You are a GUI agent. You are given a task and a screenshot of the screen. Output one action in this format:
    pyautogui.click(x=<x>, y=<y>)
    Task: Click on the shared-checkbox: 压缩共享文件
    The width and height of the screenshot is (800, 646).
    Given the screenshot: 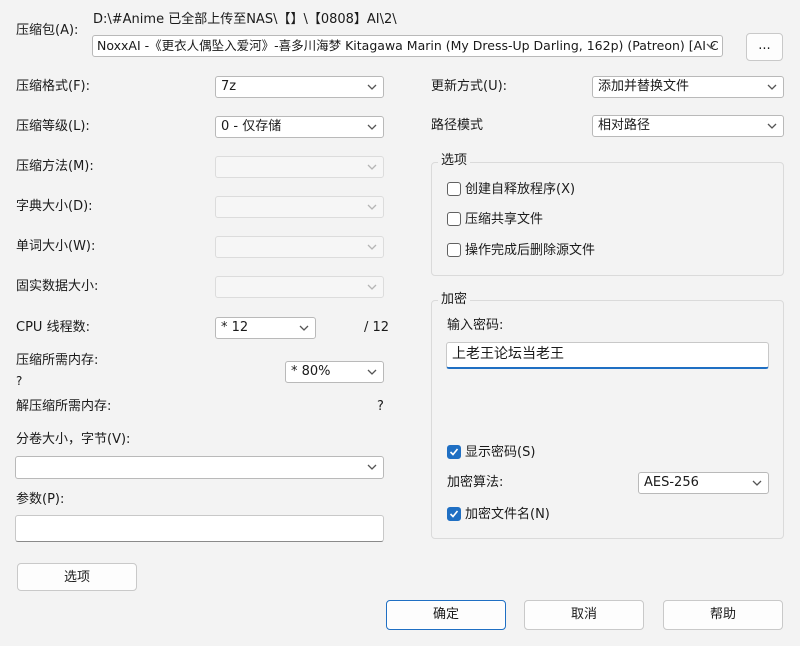 What is the action you would take?
    pyautogui.click(x=495, y=220)
    